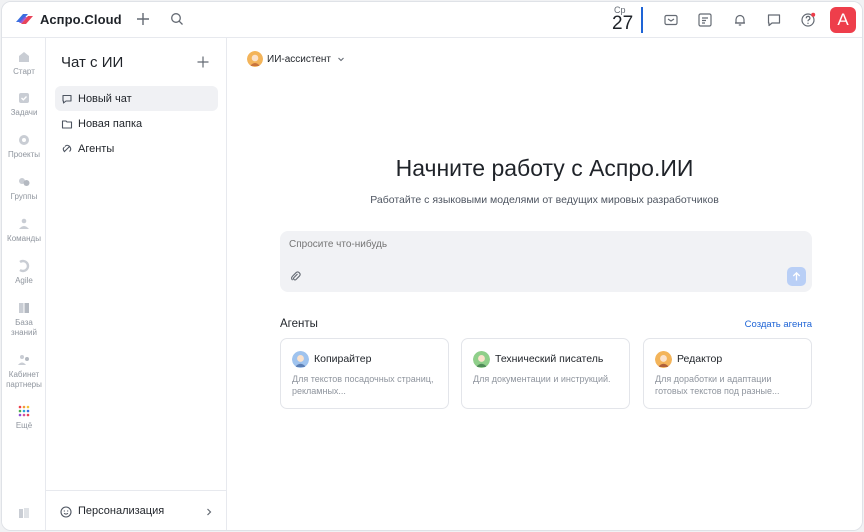 The height and width of the screenshot is (532, 864). Describe the element at coordinates (81, 19) in the screenshot. I see `app-name: Аспро.Cloud` at that location.